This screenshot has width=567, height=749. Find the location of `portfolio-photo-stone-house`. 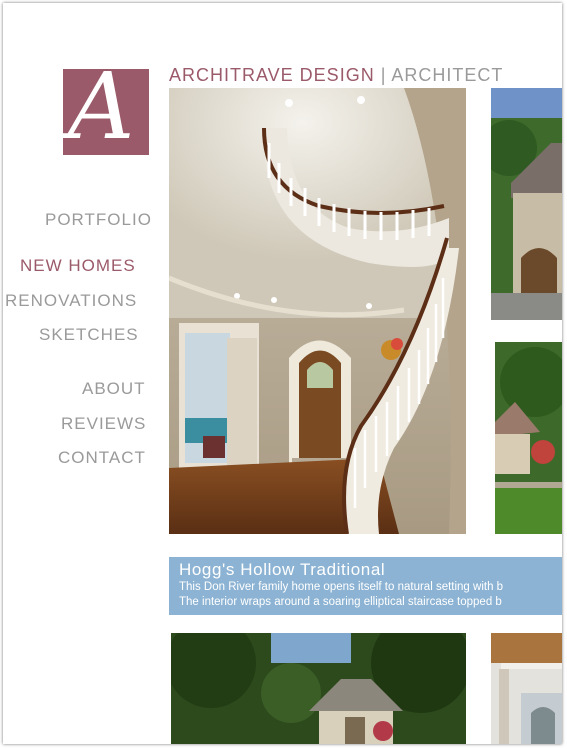

portfolio-photo-stone-house is located at coordinates (526, 204).